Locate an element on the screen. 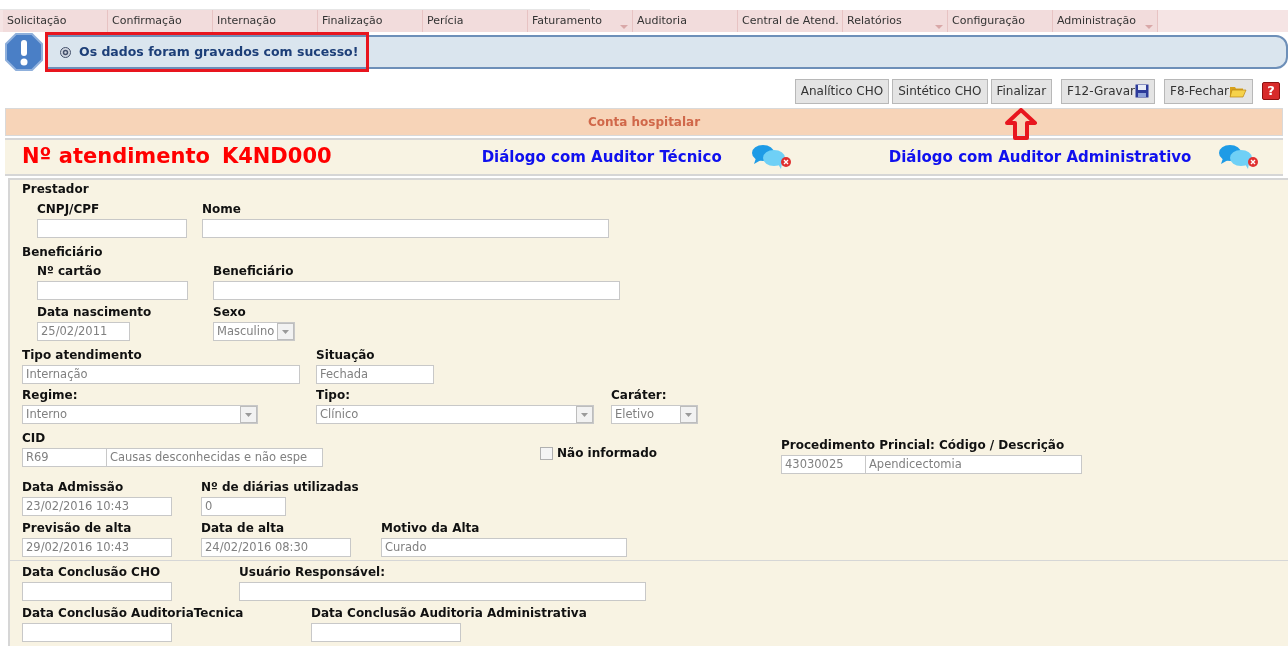 The width and height of the screenshot is (1288, 646). menu-item: Configuração is located at coordinates (1000, 21).